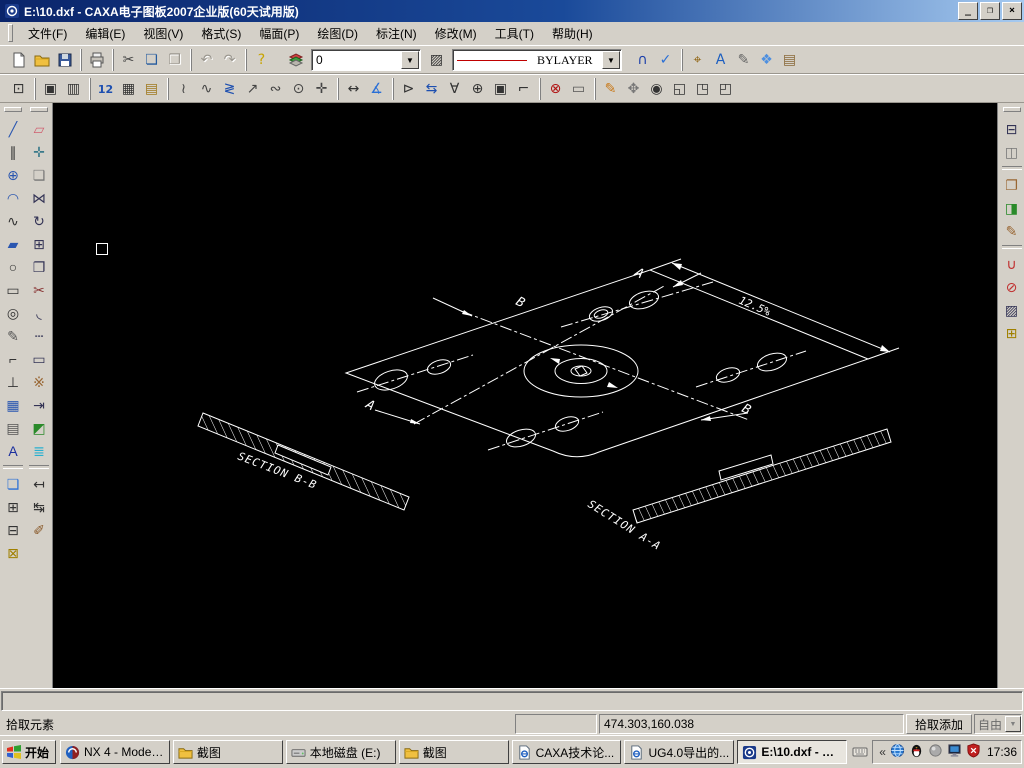 The image size is (1024, 768). I want to click on ruler-measure-button: ▭, so click(578, 89).